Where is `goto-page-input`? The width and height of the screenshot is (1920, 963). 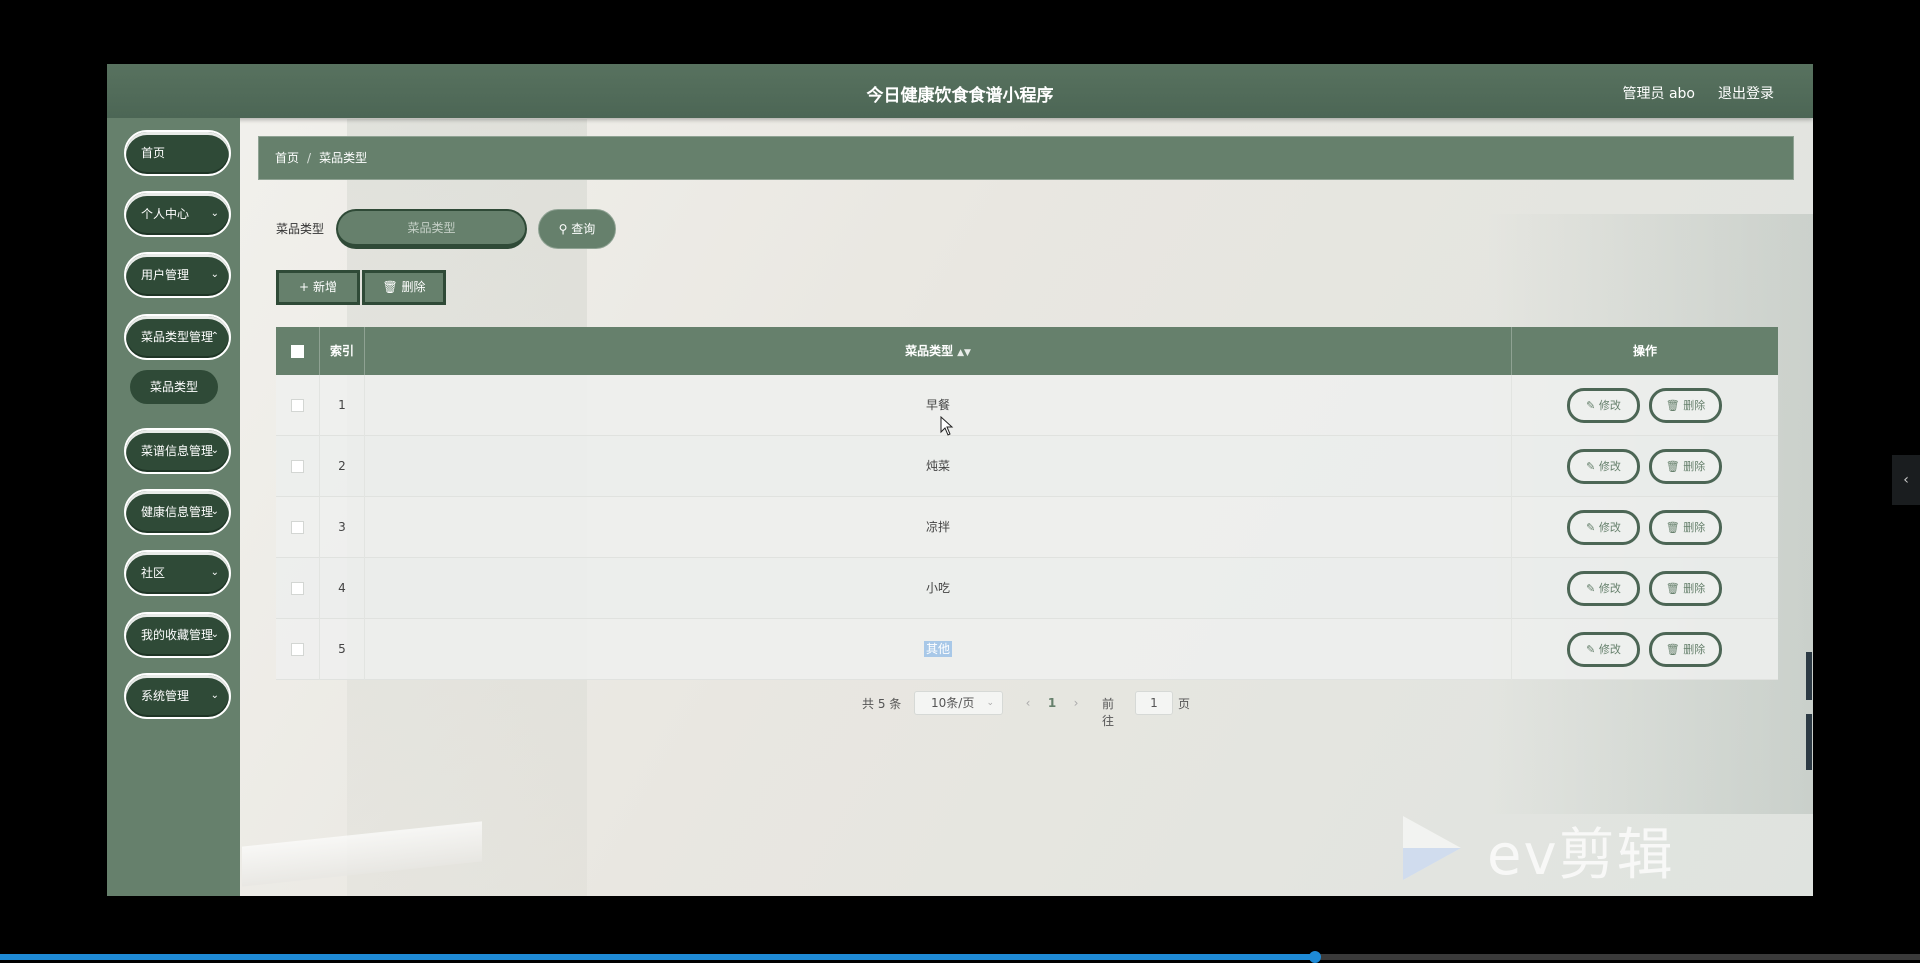 goto-page-input is located at coordinates (1154, 703).